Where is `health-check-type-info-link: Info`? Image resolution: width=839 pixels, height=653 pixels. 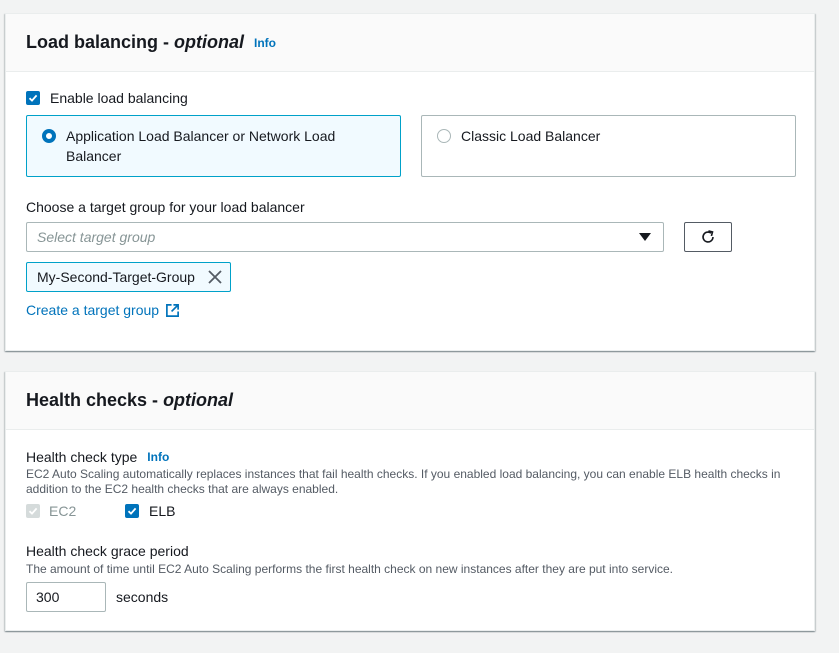 health-check-type-info-link: Info is located at coordinates (158, 457).